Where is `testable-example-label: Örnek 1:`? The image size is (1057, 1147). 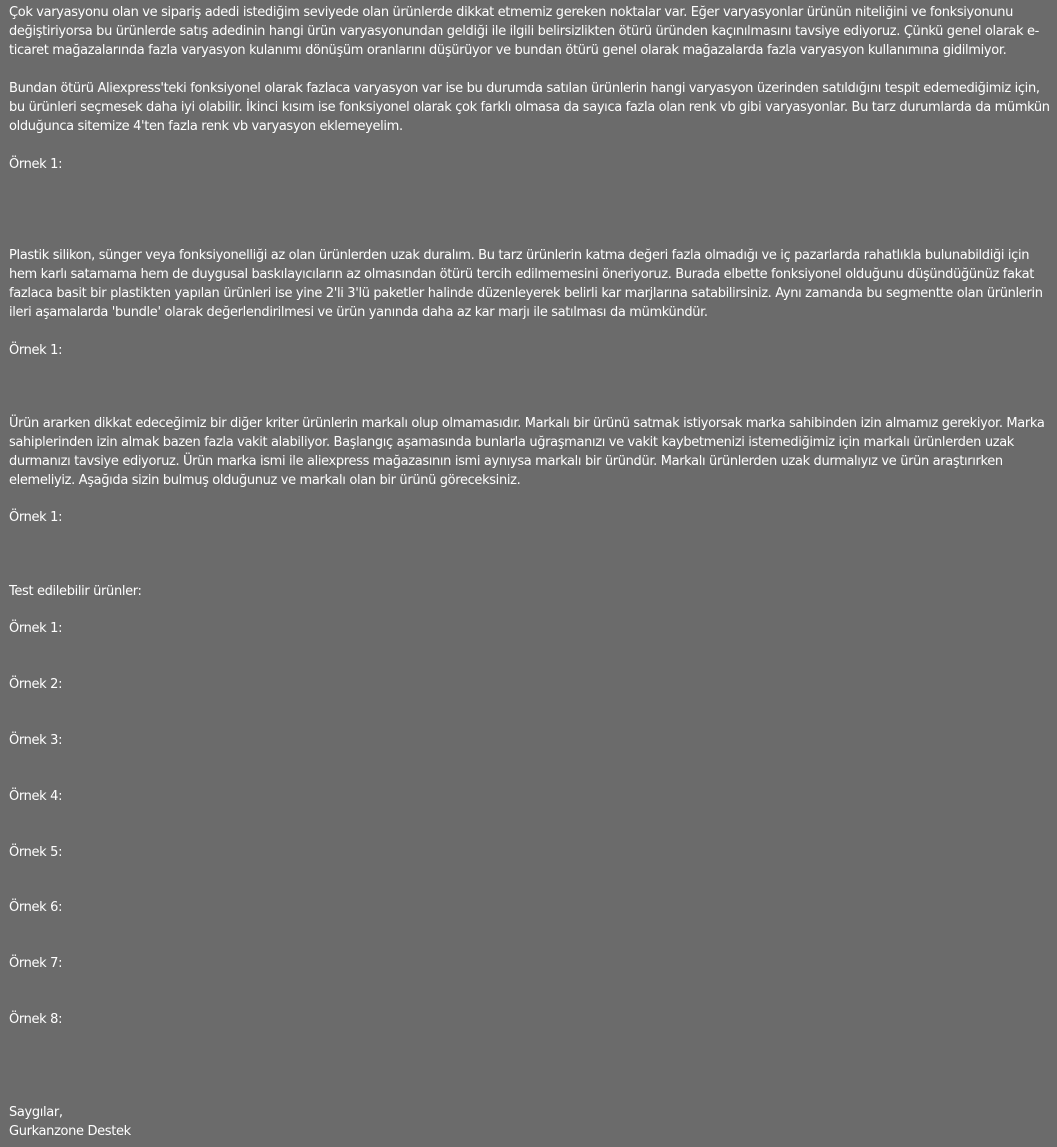
testable-example-label: Örnek 1: is located at coordinates (36, 628).